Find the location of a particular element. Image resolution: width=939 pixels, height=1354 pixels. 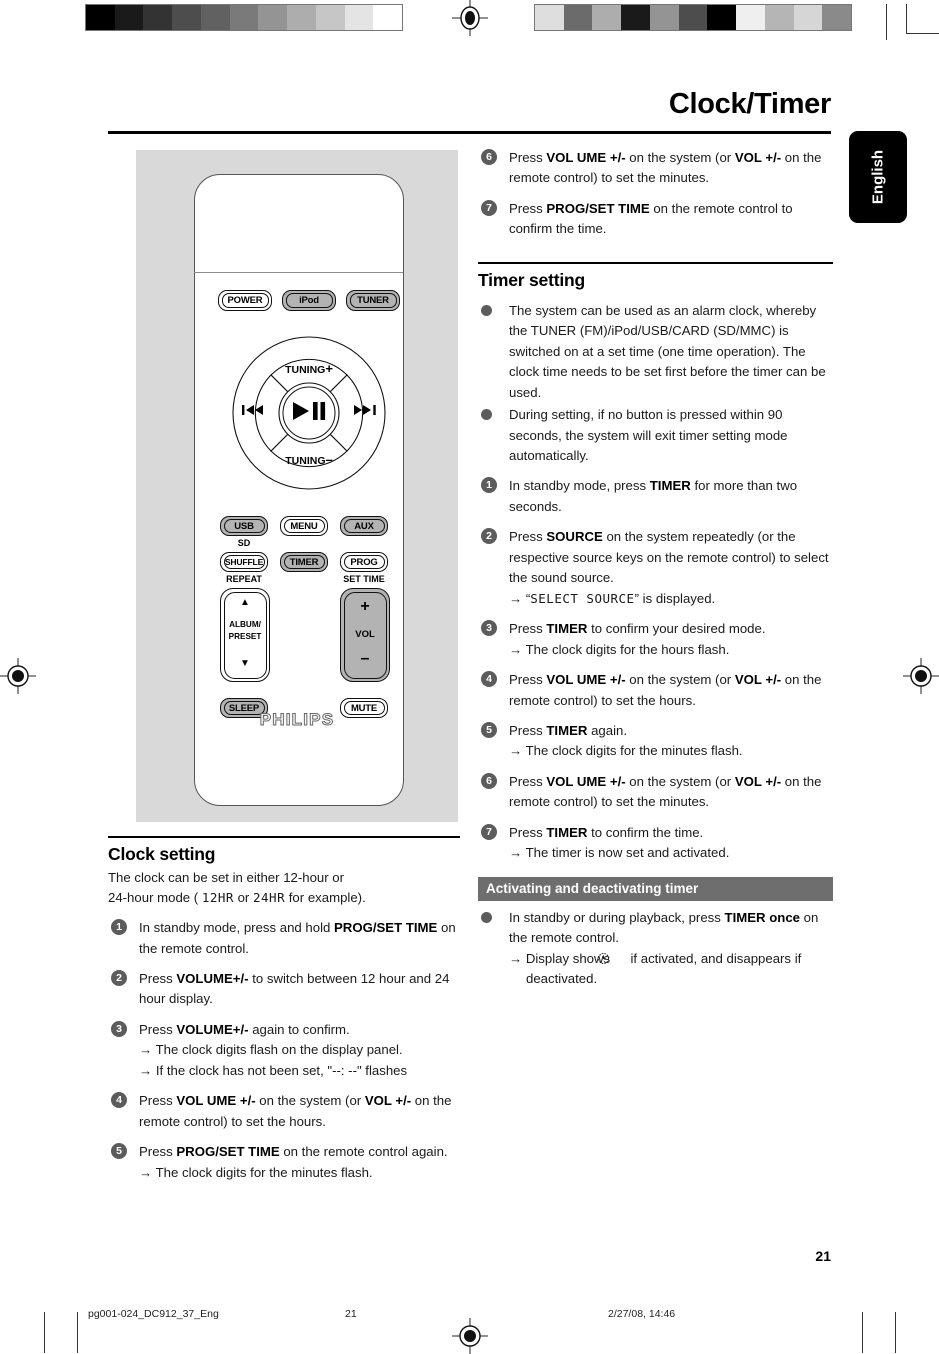

sub-suffix: ” is displayed. is located at coordinates (675, 598).